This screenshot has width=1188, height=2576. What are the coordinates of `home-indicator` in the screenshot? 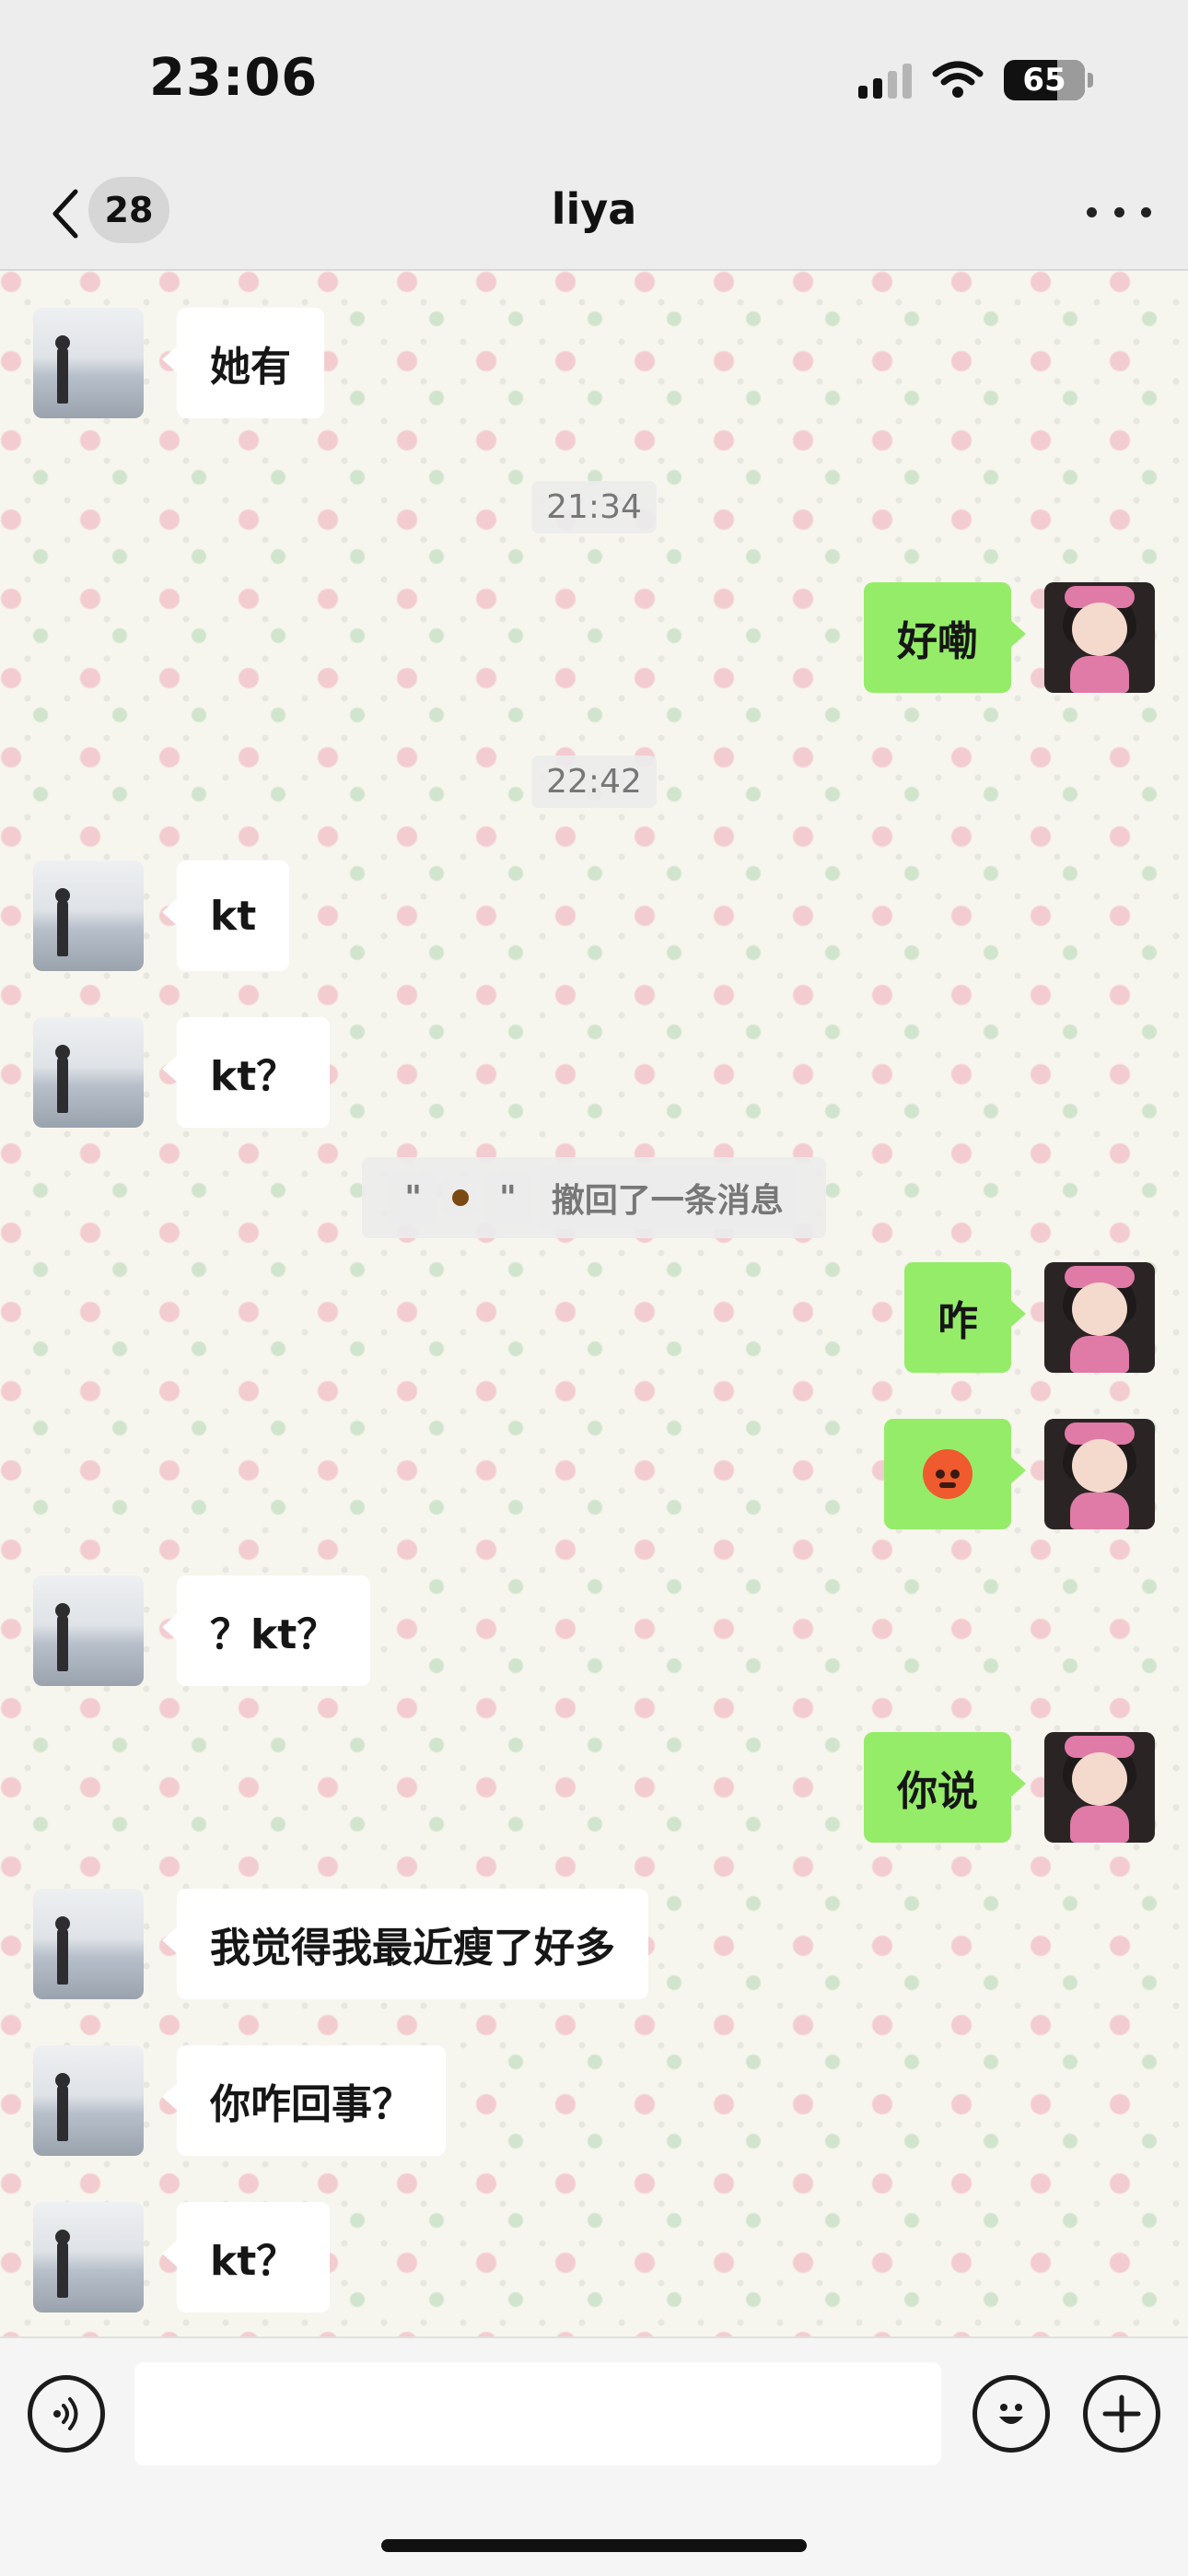 It's located at (594, 2545).